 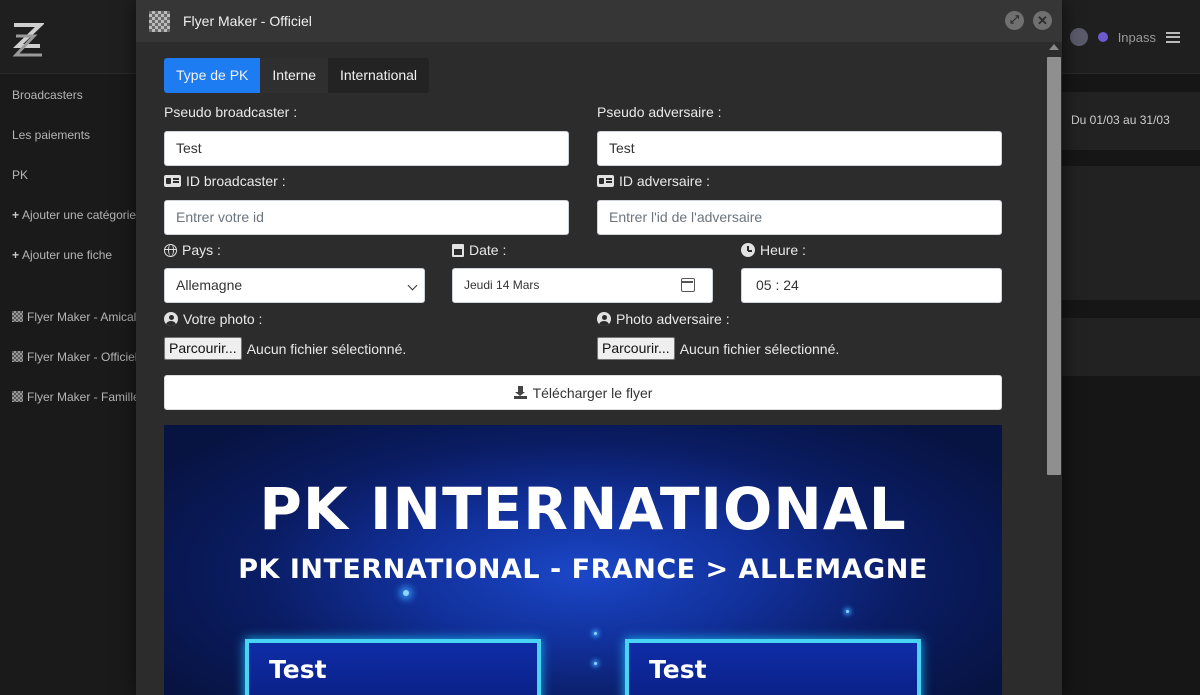 I want to click on clock-icon, so click(x=748, y=250).